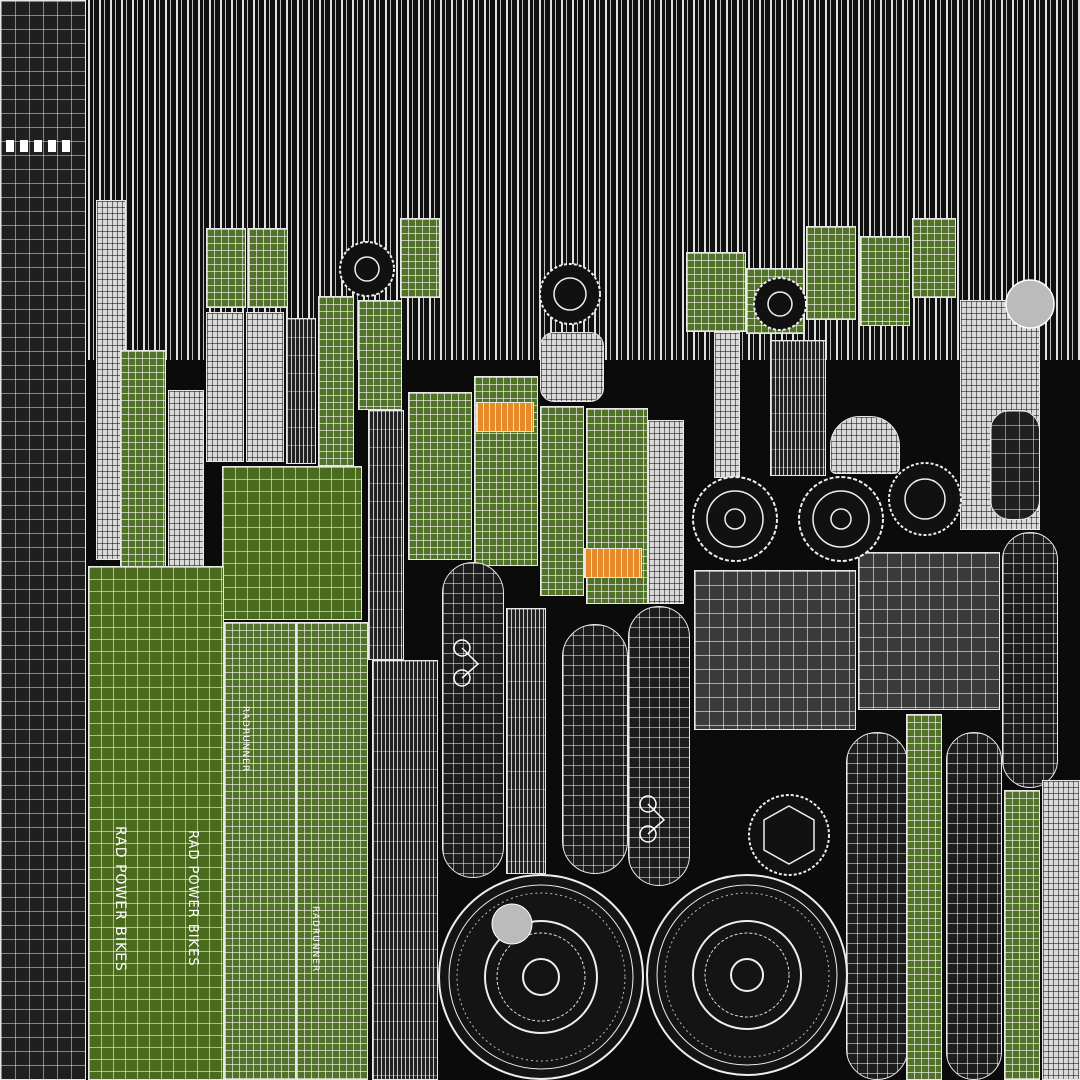 The width and height of the screenshot is (1080, 1080). Describe the element at coordinates (245, 739) in the screenshot. I see `model-label-primary: RADRUNNER` at that location.